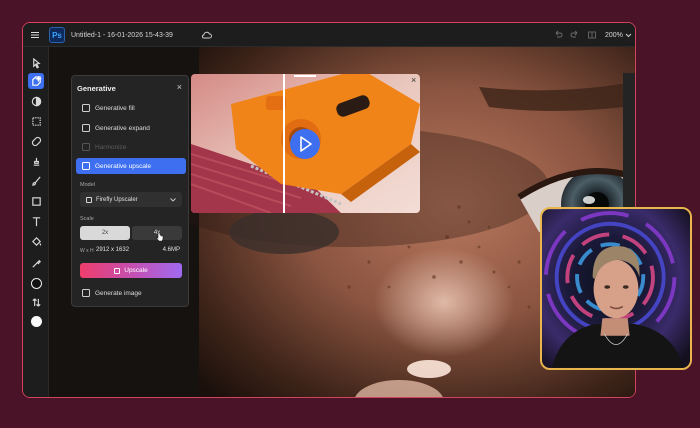 This screenshot has width=700, height=428. What do you see at coordinates (86, 128) in the screenshot?
I see `generative-expand-icon` at bounding box center [86, 128].